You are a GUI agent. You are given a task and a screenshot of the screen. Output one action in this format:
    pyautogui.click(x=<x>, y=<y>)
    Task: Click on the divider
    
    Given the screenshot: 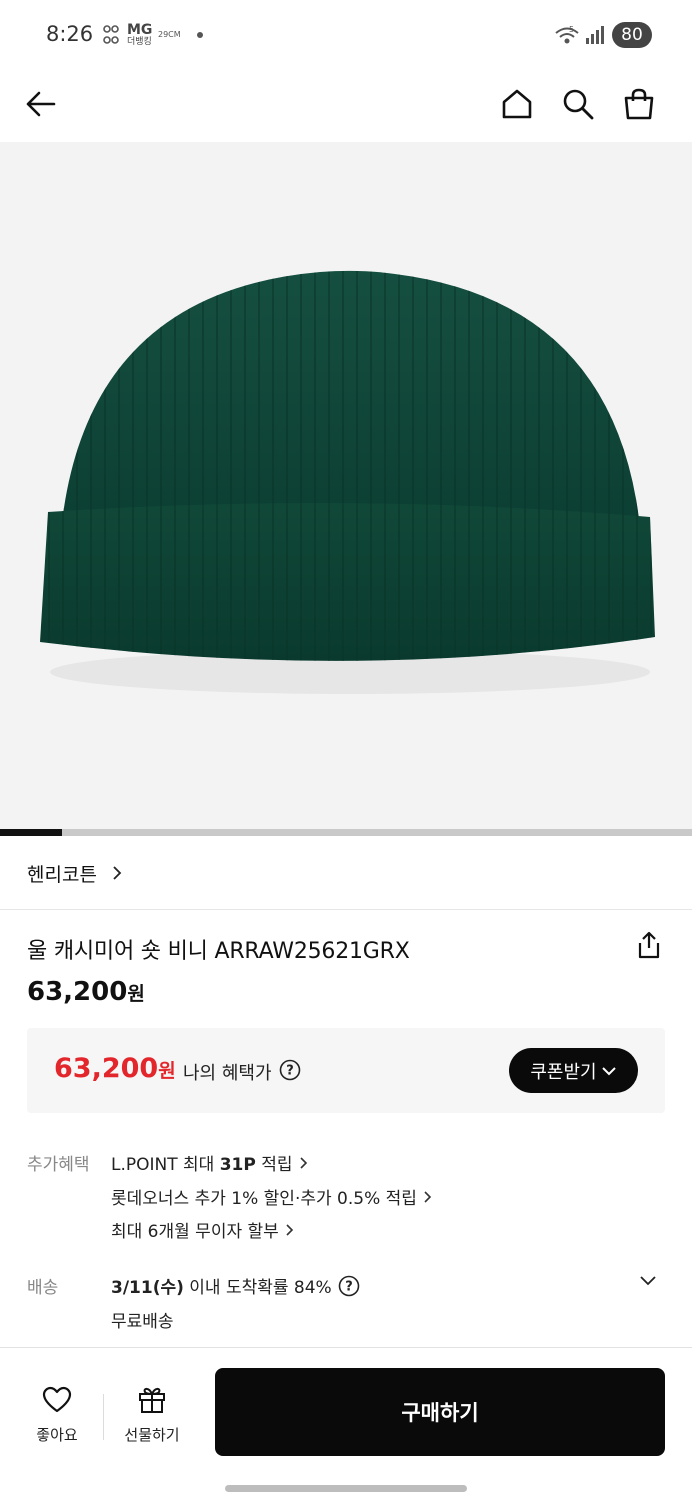 What is the action you would take?
    pyautogui.click(x=103, y=1417)
    